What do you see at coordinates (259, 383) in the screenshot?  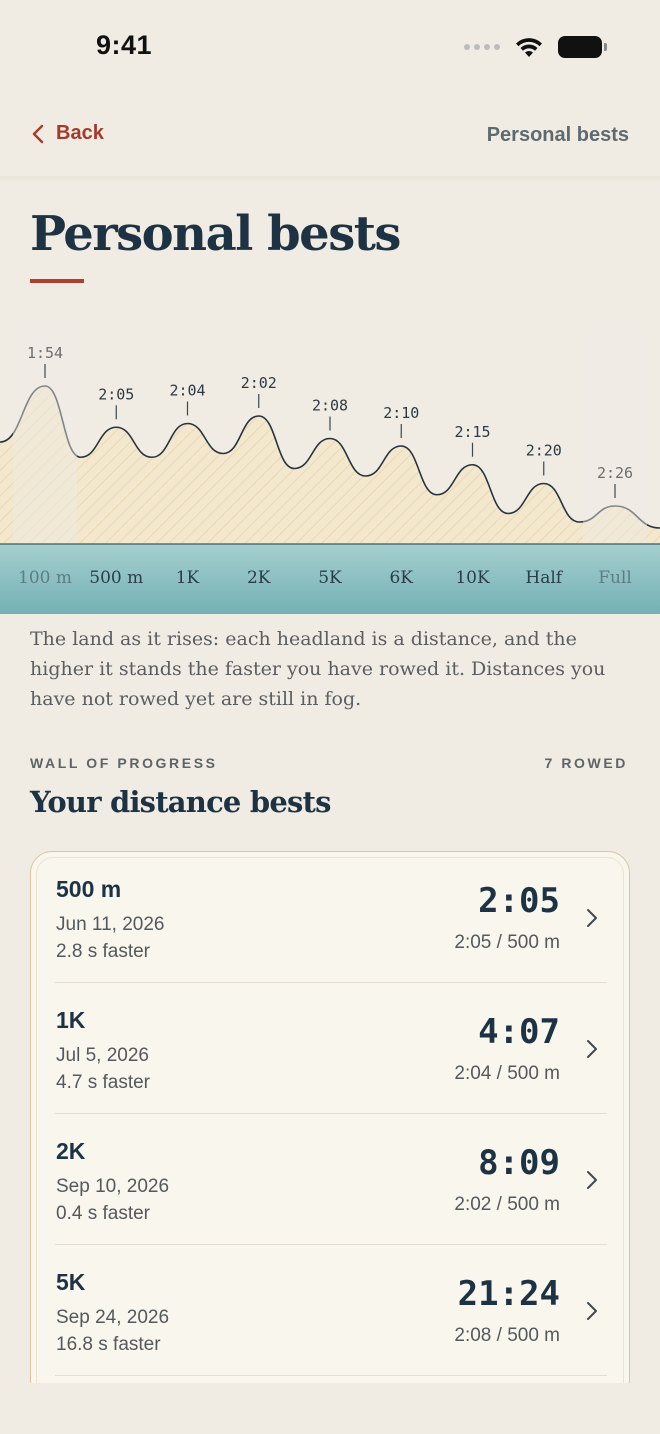 I see `pace-label: 2:02` at bounding box center [259, 383].